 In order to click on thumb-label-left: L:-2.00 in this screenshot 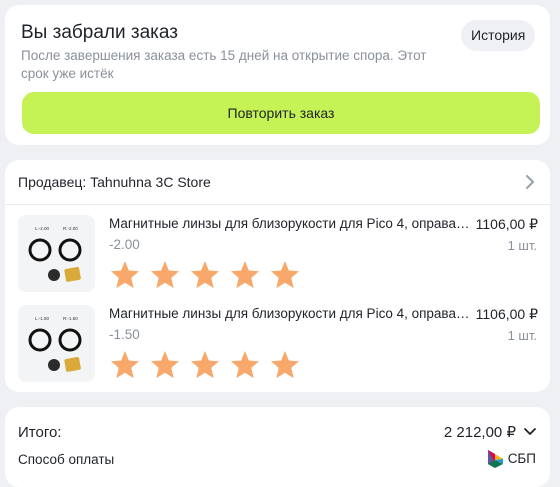, I will do `click(42, 228)`.